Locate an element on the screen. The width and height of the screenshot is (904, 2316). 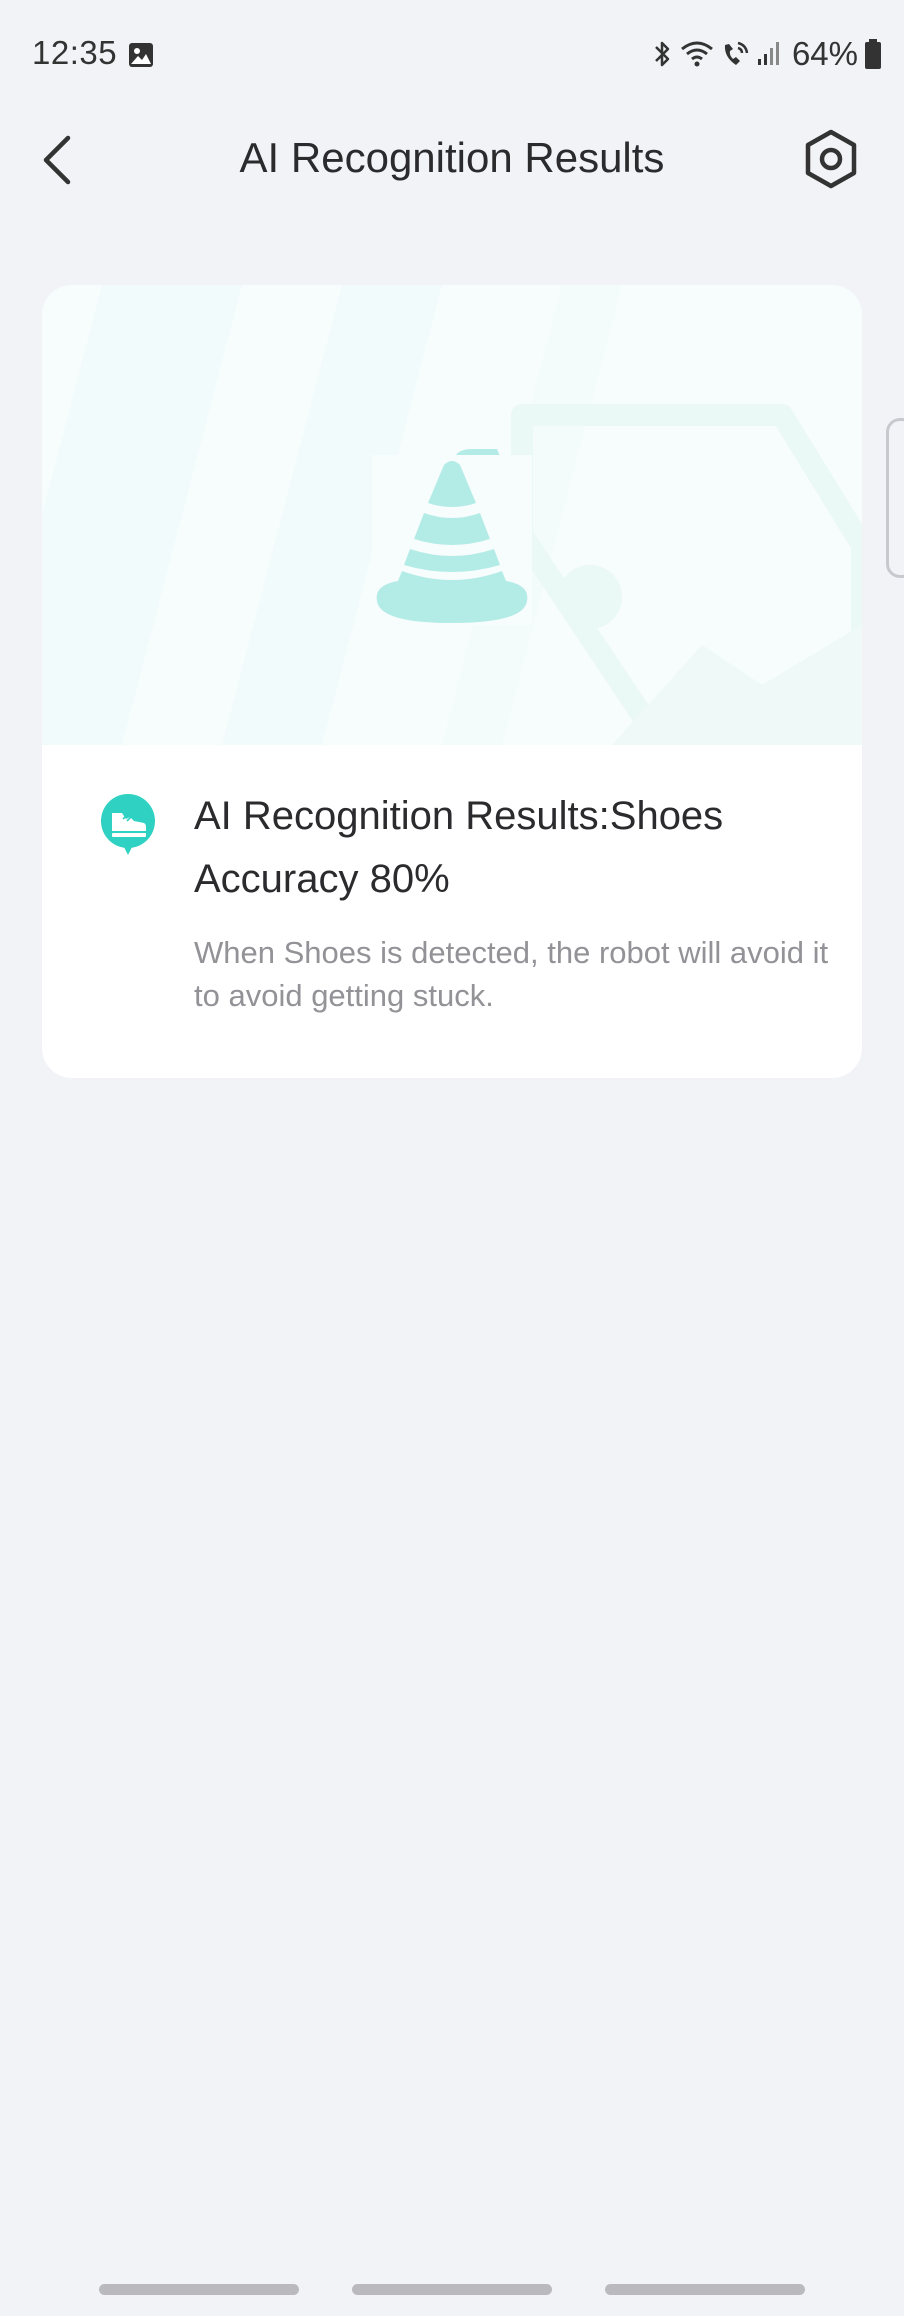
system-nav-bar is located at coordinates (452, 2291).